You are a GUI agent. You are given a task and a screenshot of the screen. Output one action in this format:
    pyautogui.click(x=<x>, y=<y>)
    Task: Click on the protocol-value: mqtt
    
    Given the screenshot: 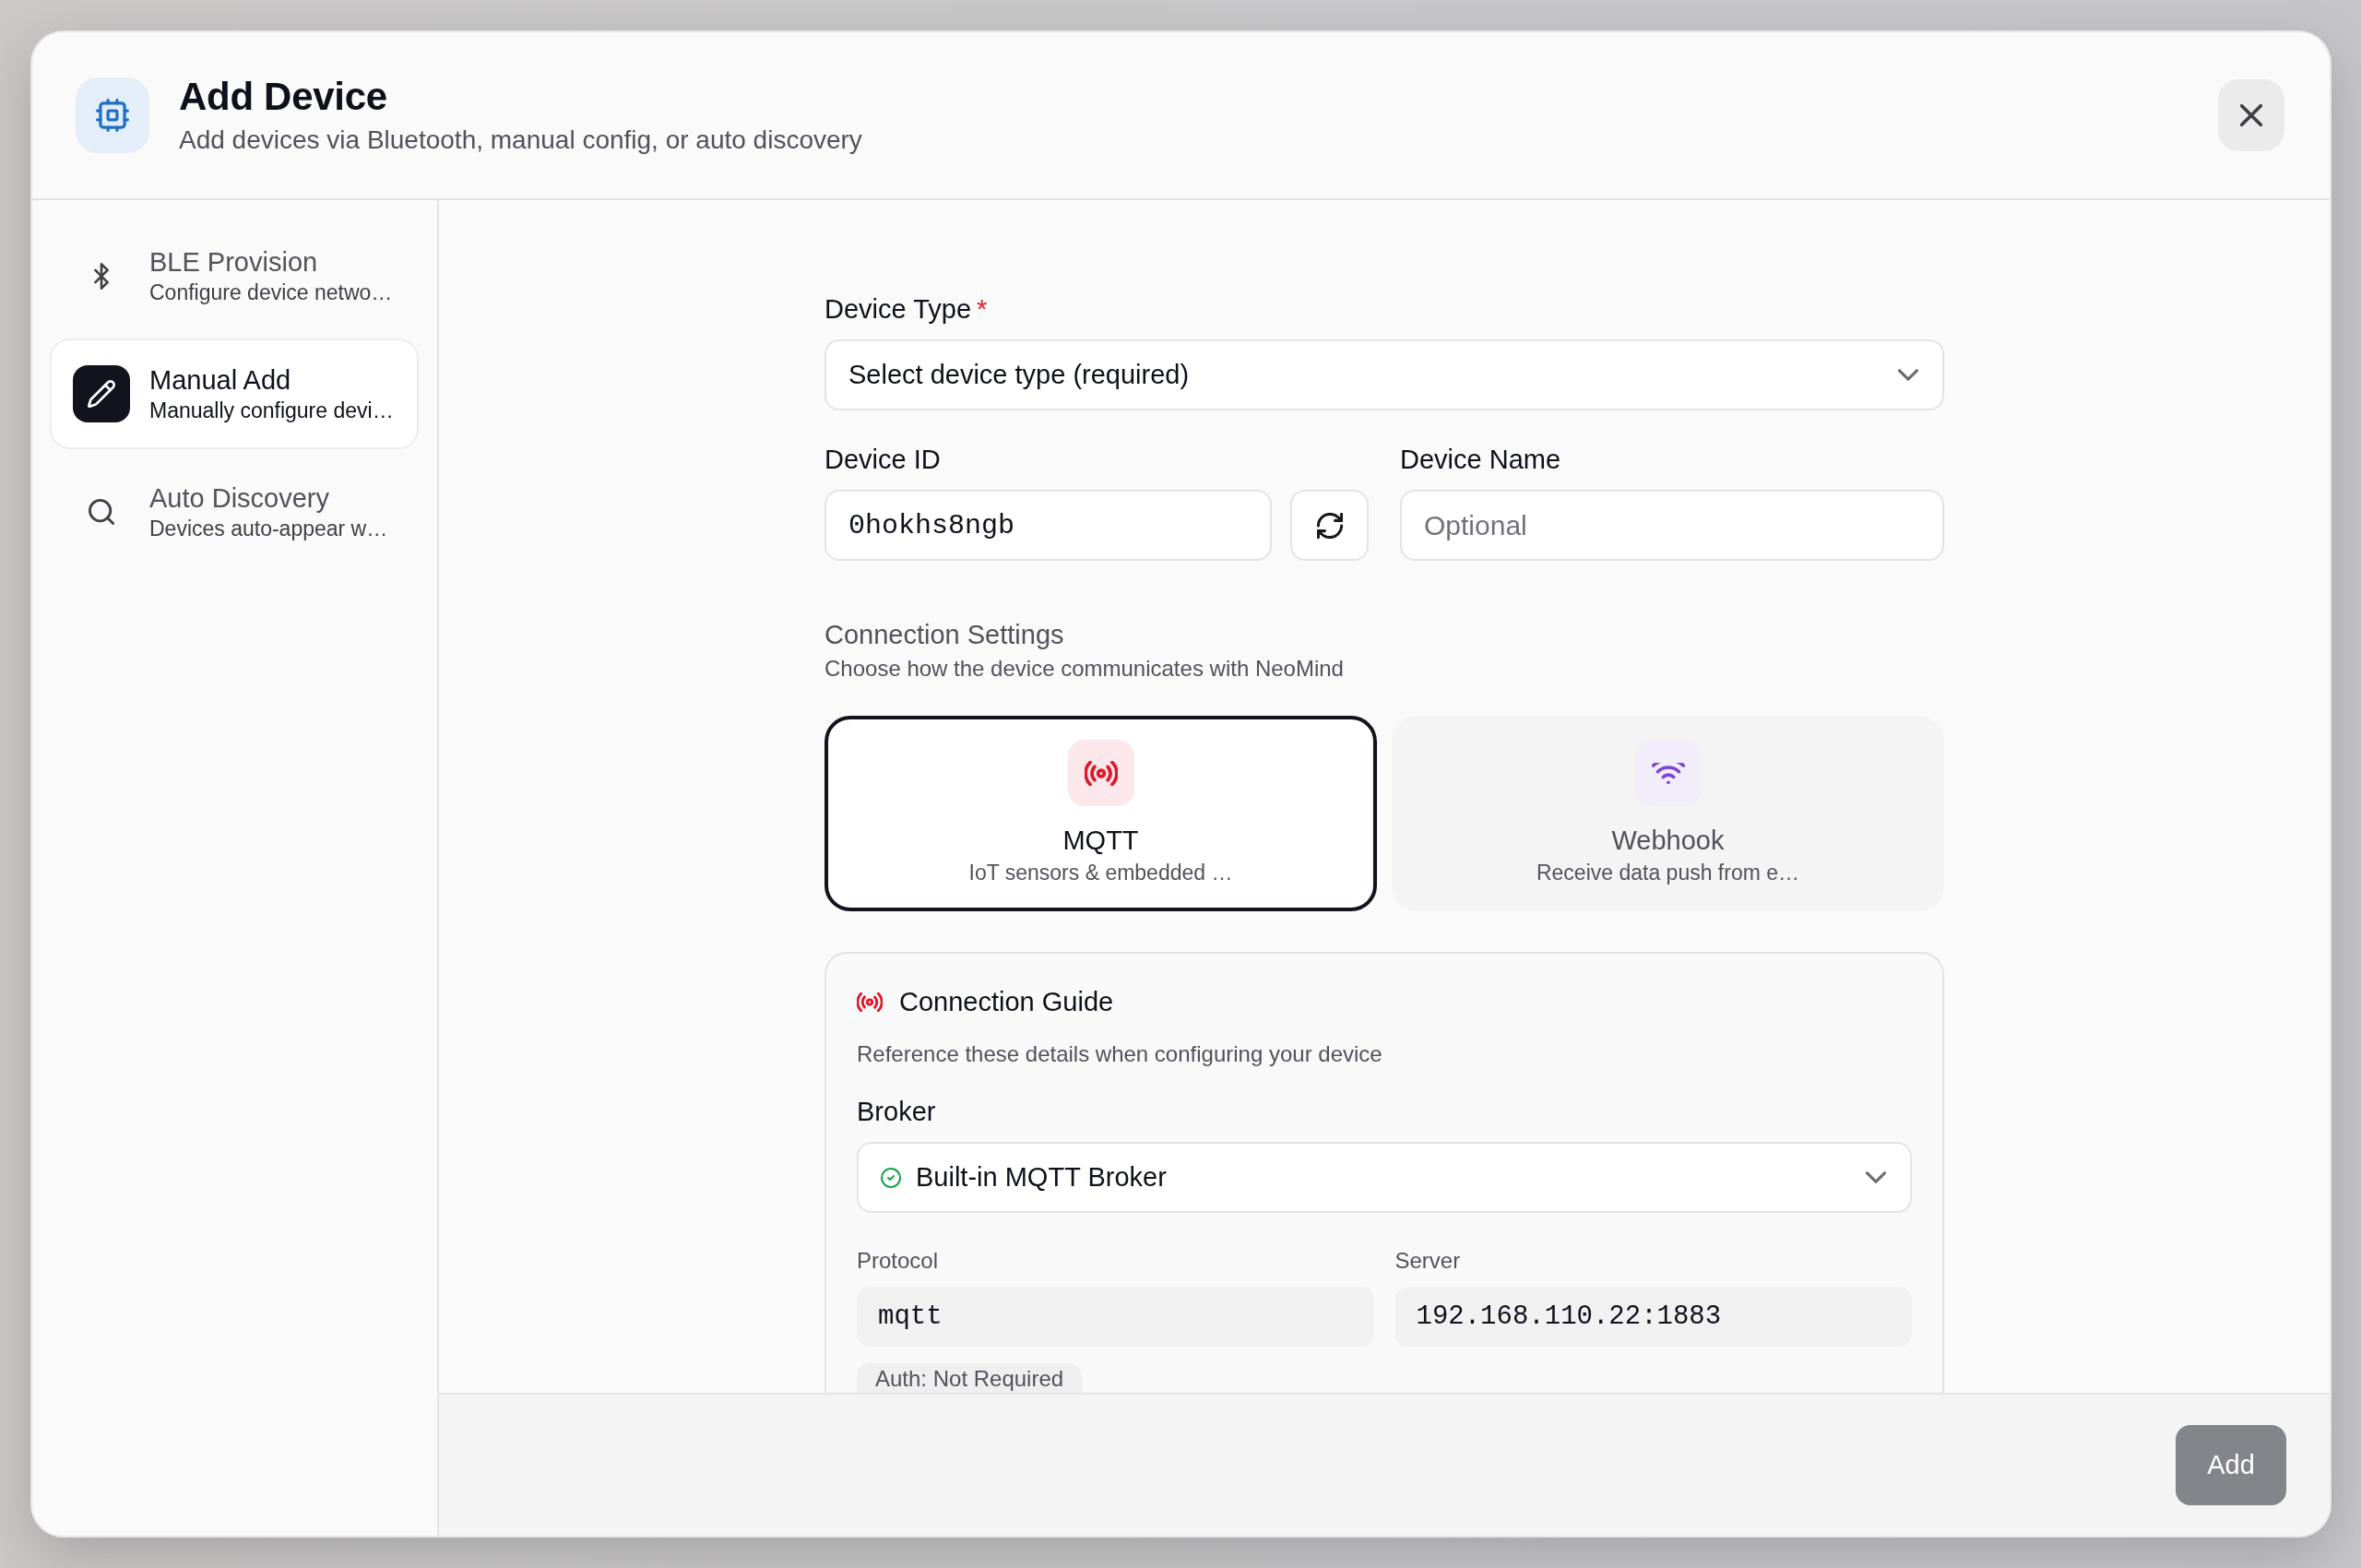 What is the action you would take?
    pyautogui.click(x=1115, y=1317)
    